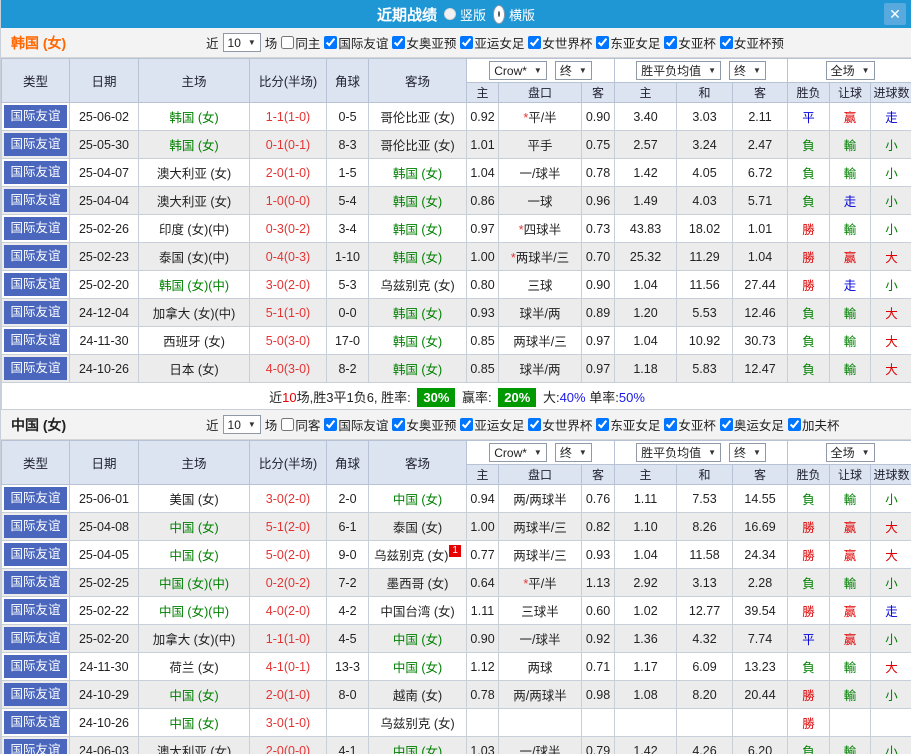 This screenshot has width=911, height=754. Describe the element at coordinates (347, 284) in the screenshot. I see `cell-corner: 5-3` at that location.